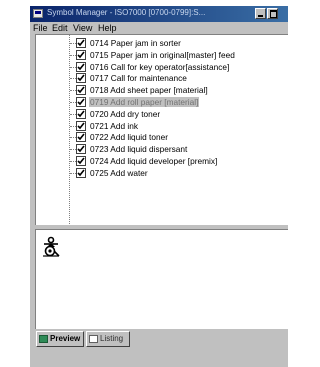 This screenshot has width=320, height=367. I want to click on tree-item: 0715 Paper jam in original[master] feed, so click(162, 55).